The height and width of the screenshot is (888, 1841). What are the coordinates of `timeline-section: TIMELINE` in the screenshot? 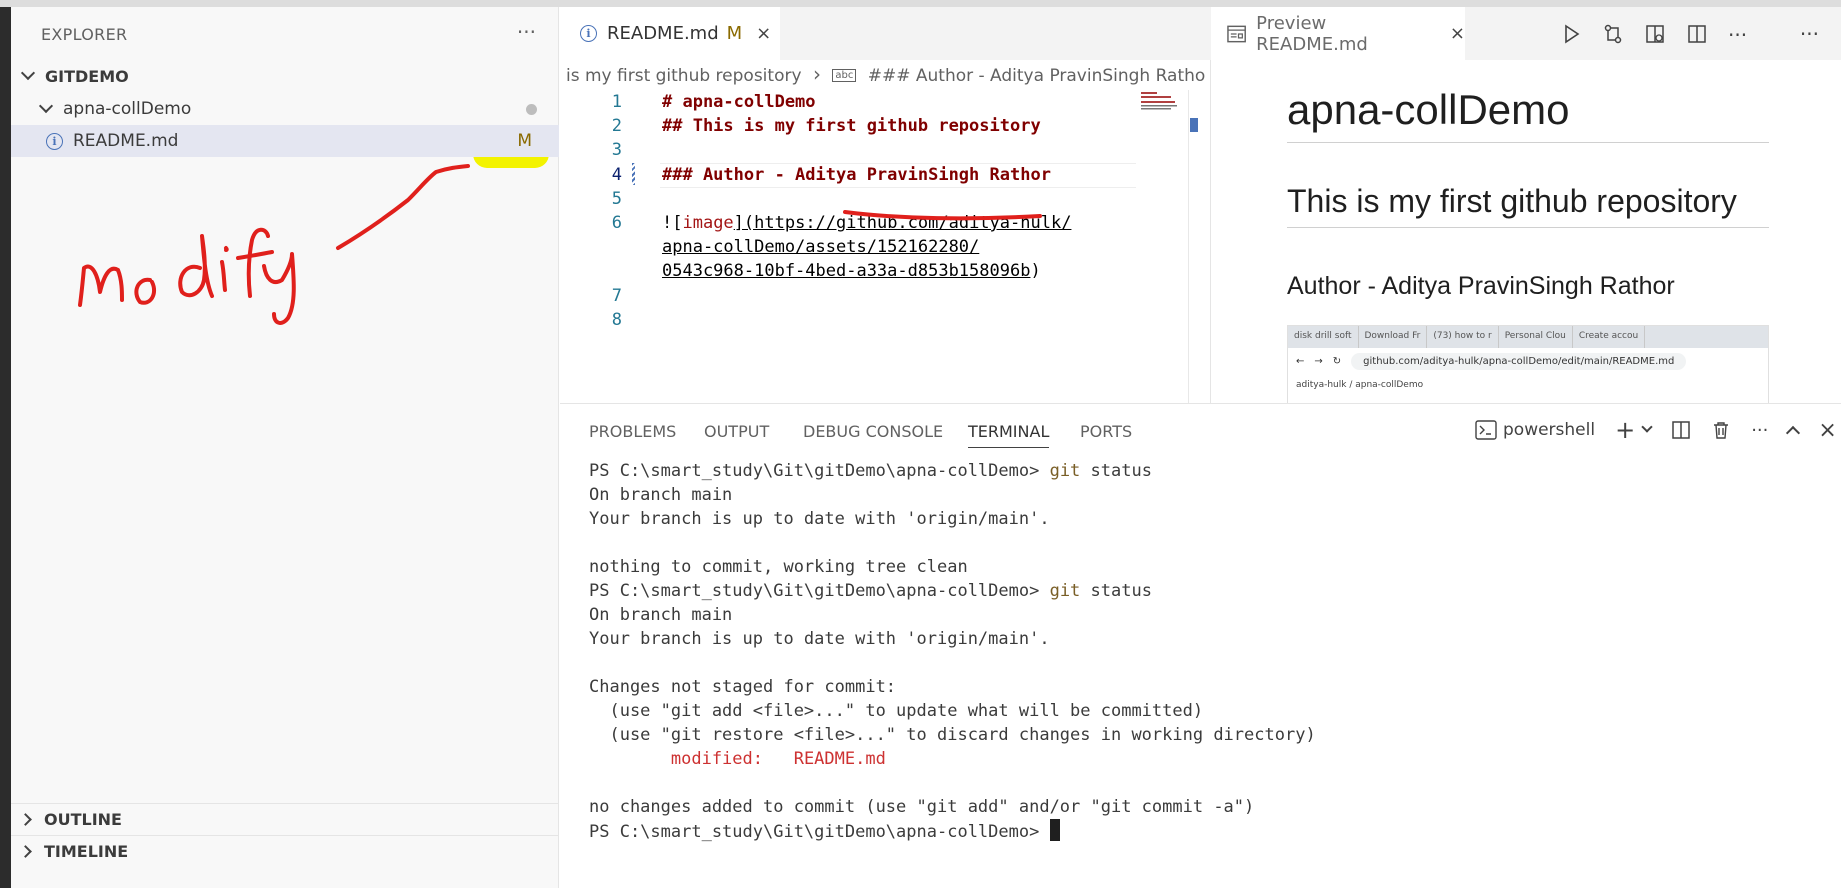 It's located at (285, 851).